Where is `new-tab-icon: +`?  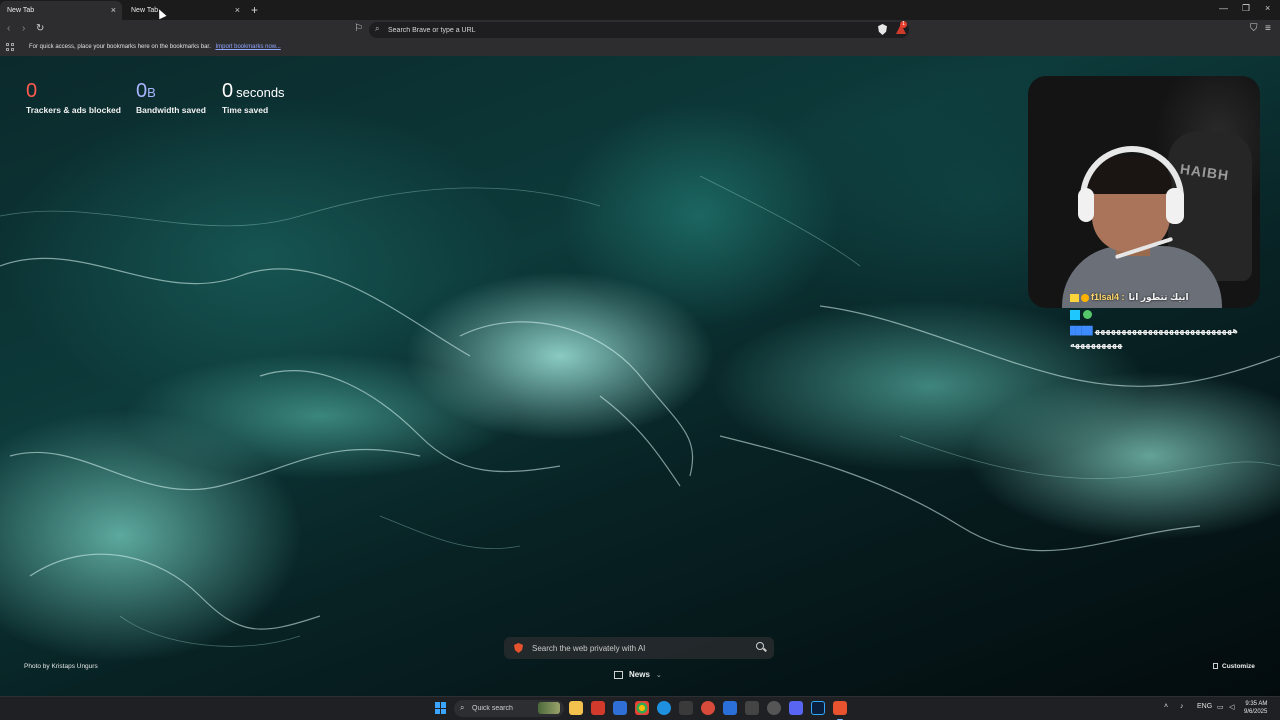
new-tab-icon: + is located at coordinates (254, 10).